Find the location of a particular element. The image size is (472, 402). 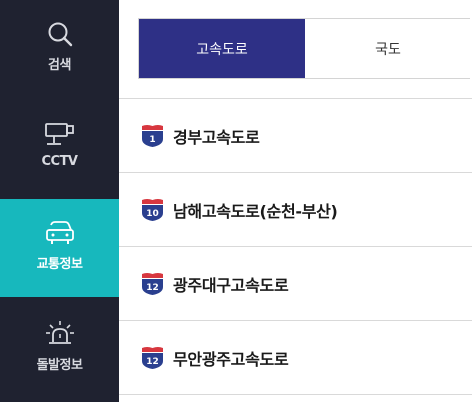

road-name: 광주대구고속도로 is located at coordinates (231, 285).